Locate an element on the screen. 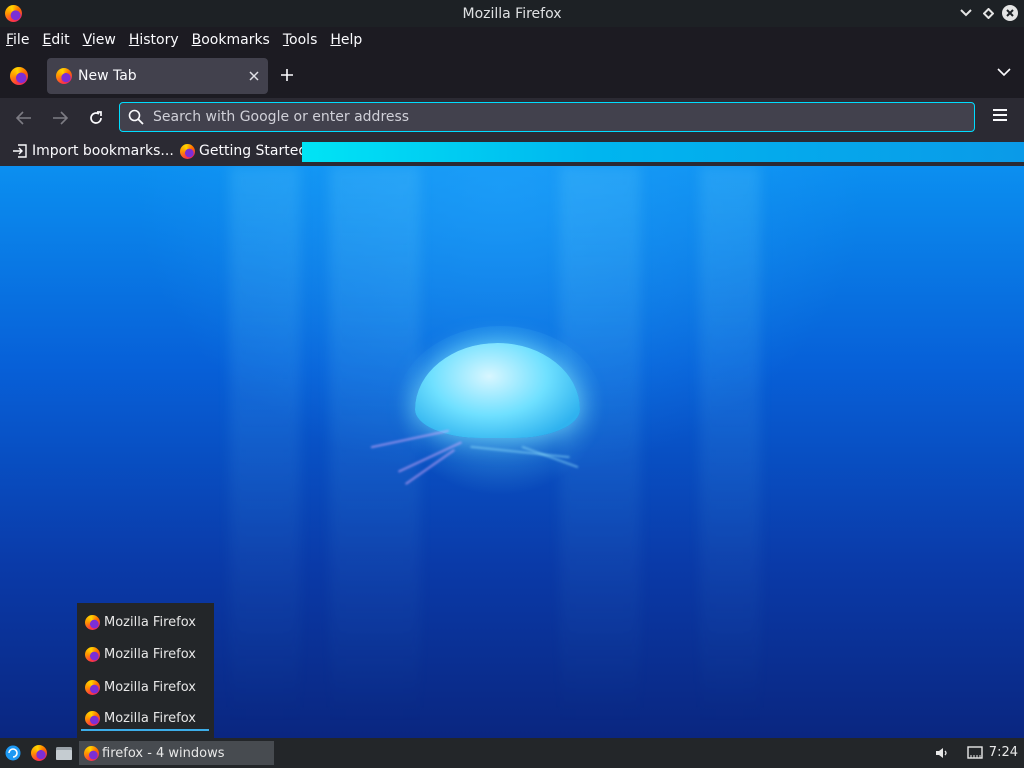  arrow-left-icon is located at coordinates (23, 118).